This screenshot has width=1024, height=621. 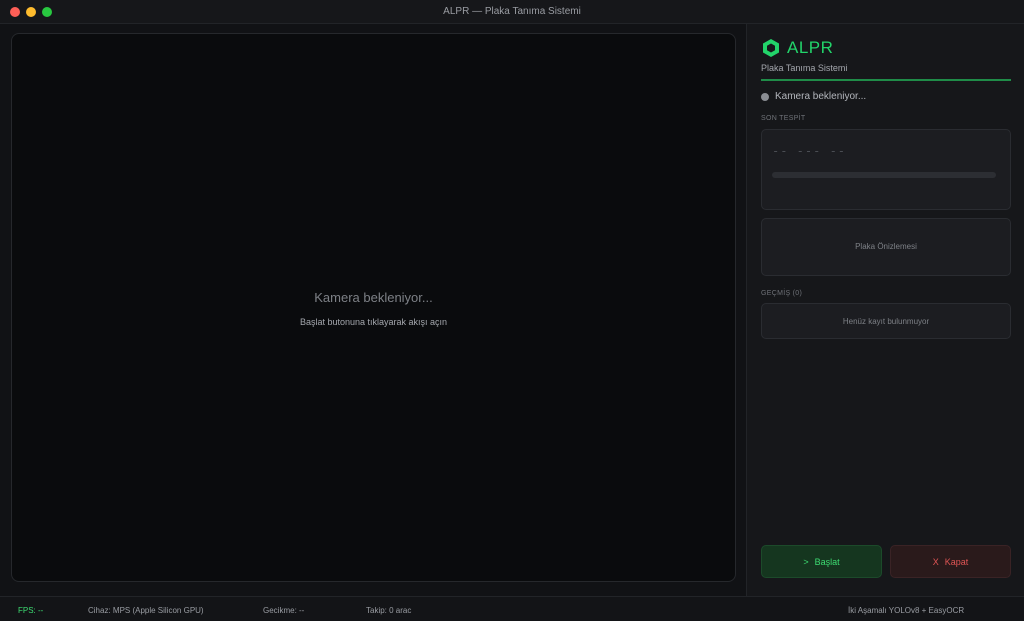 I want to click on confidence-bar, so click(x=884, y=175).